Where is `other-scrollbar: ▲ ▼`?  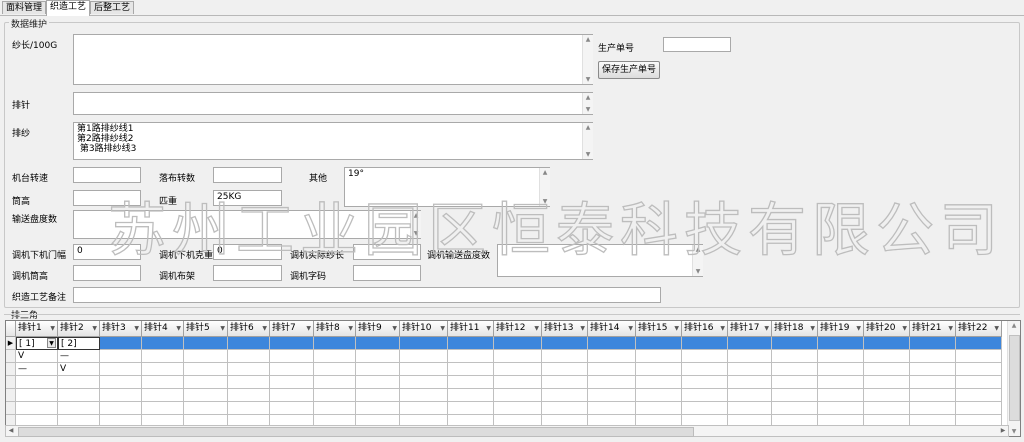 other-scrollbar: ▲ ▼ is located at coordinates (544, 187).